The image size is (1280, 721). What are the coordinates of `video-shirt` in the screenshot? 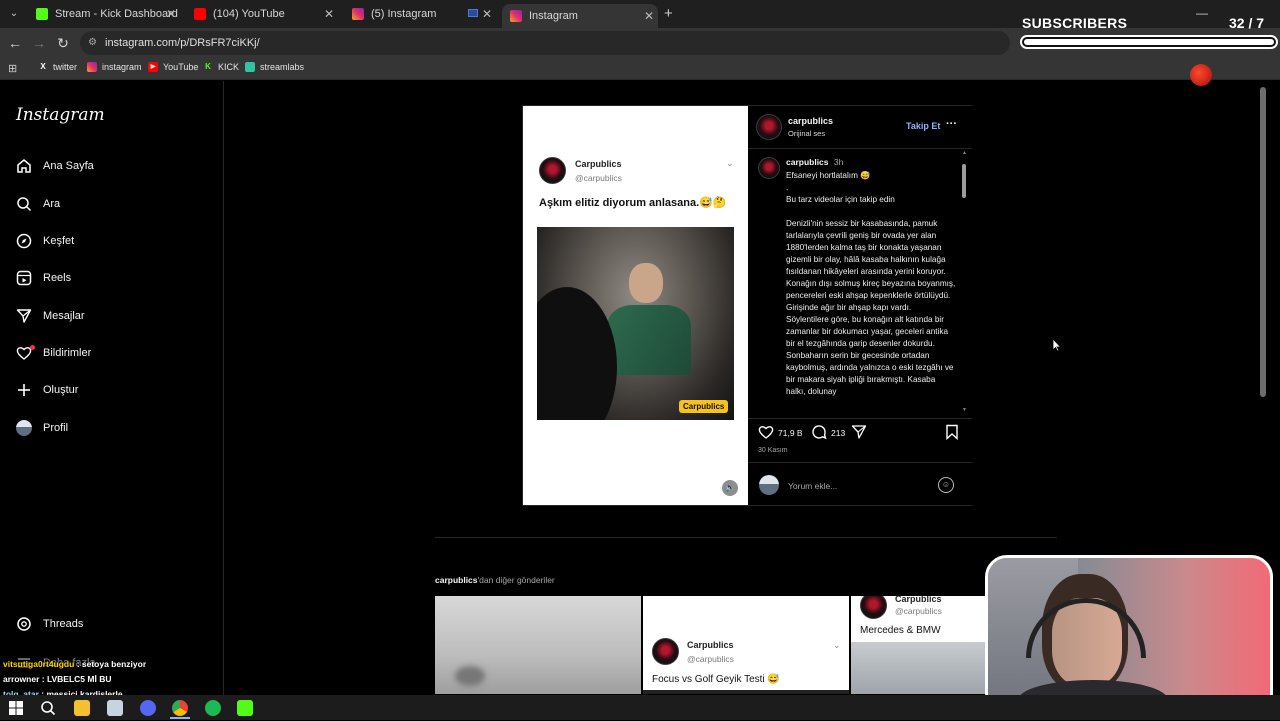 It's located at (649, 340).